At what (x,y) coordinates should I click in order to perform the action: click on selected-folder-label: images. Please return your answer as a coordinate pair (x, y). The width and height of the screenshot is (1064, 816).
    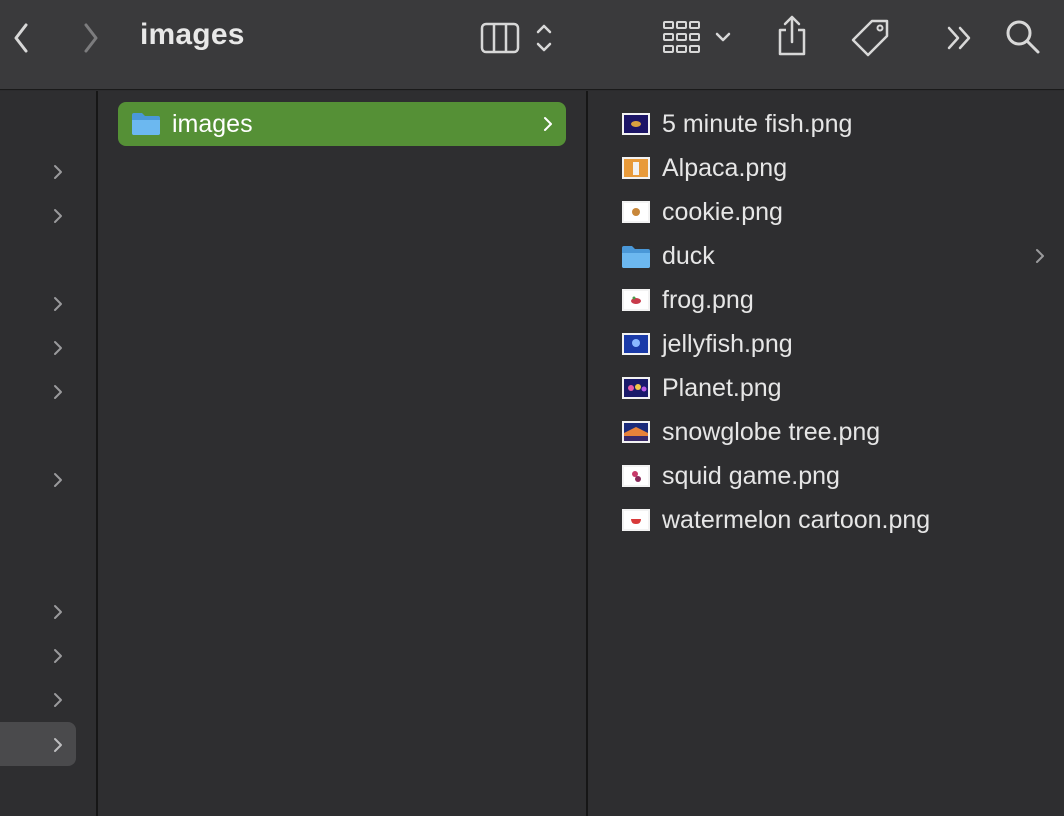
    Looking at the image, I should click on (212, 124).